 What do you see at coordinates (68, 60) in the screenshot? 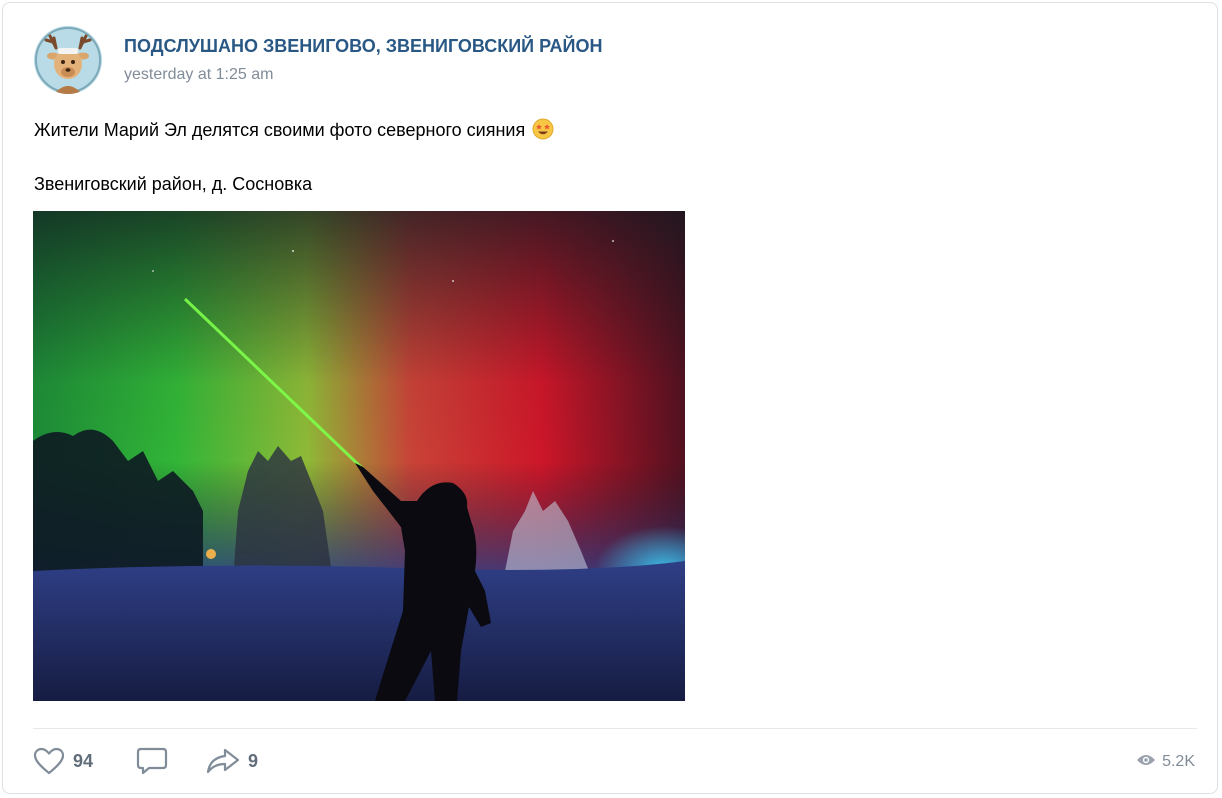
I see `group-avatar` at bounding box center [68, 60].